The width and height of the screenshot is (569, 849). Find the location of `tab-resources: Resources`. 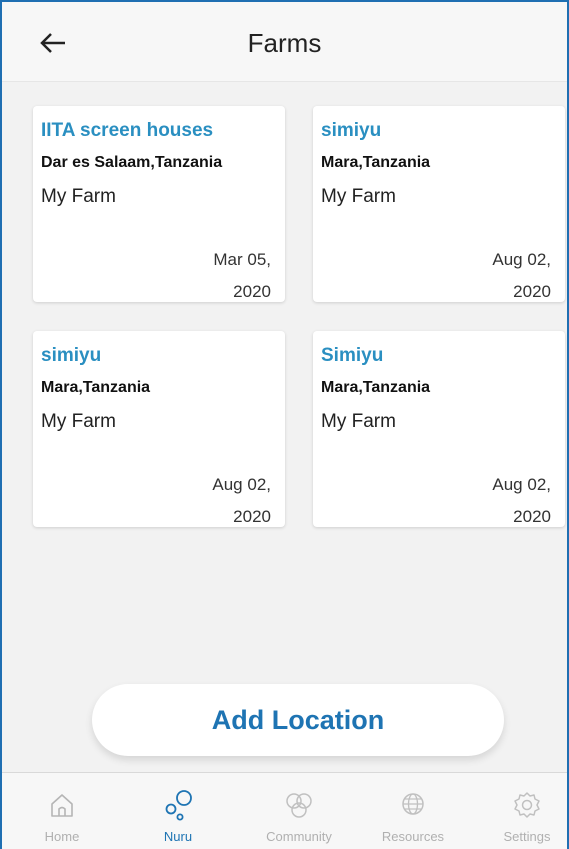

tab-resources: Resources is located at coordinates (413, 811).